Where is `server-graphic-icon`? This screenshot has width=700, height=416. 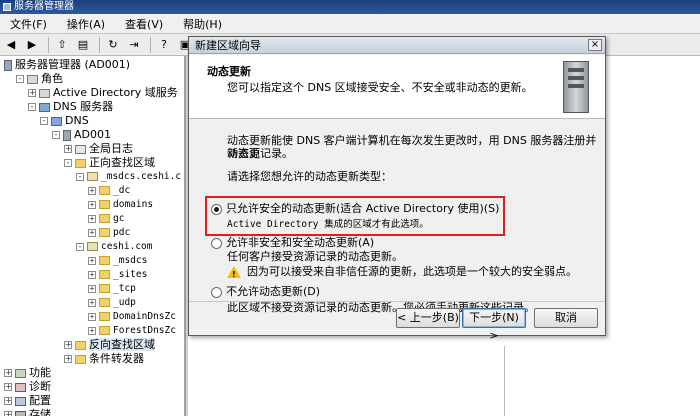 server-graphic-icon is located at coordinates (576, 87).